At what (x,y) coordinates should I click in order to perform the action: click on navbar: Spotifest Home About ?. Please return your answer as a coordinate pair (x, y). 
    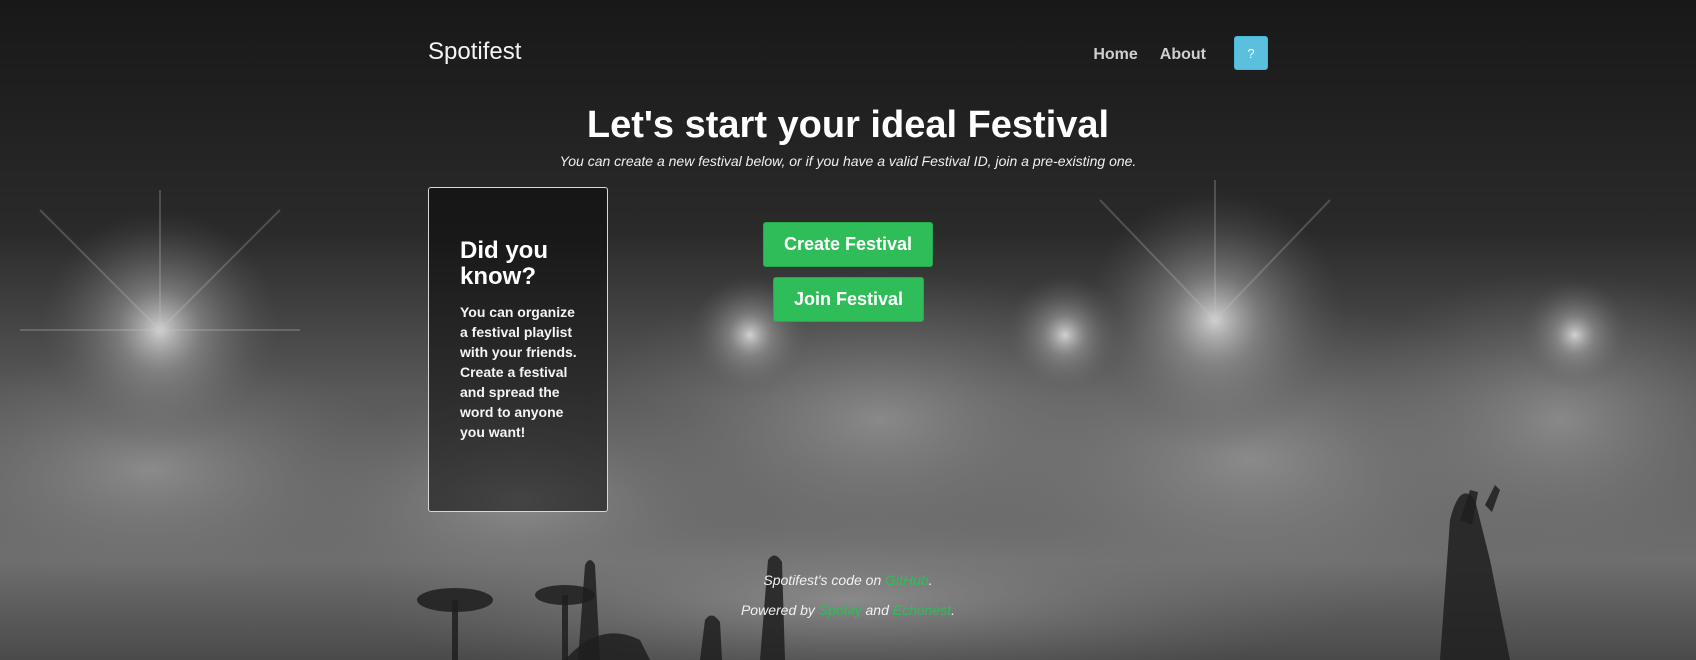
    Looking at the image, I should click on (848, 54).